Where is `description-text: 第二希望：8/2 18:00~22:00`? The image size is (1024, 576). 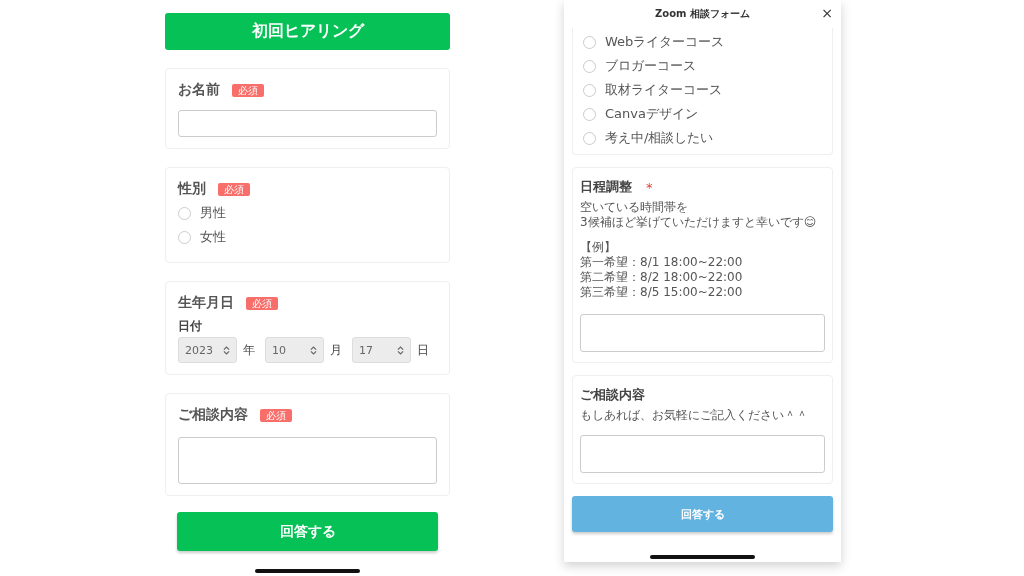 description-text: 第二希望：8/2 18:00~22:00 is located at coordinates (662, 277).